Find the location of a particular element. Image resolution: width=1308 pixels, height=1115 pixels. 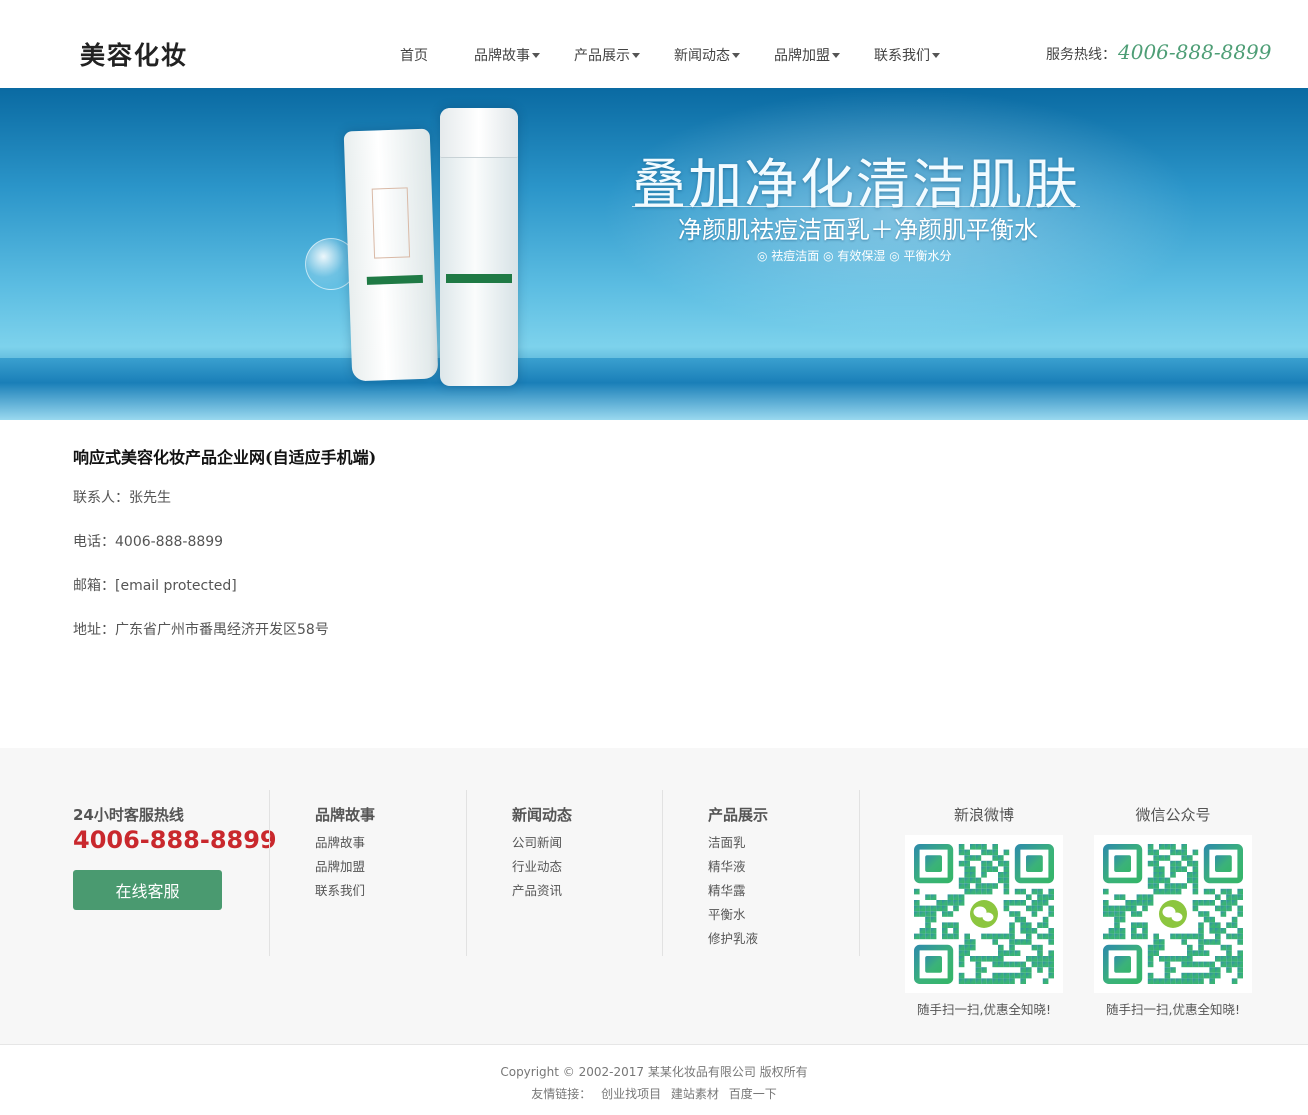

nav-item-franchise: 品牌加盟 is located at coordinates (807, 55).